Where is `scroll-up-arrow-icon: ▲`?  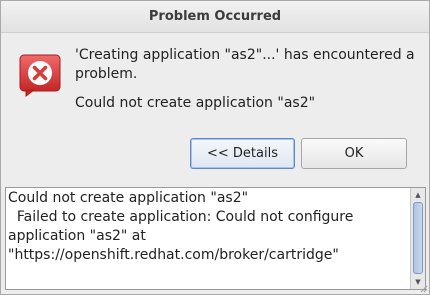 scroll-up-arrow-icon: ▲ is located at coordinates (418, 195).